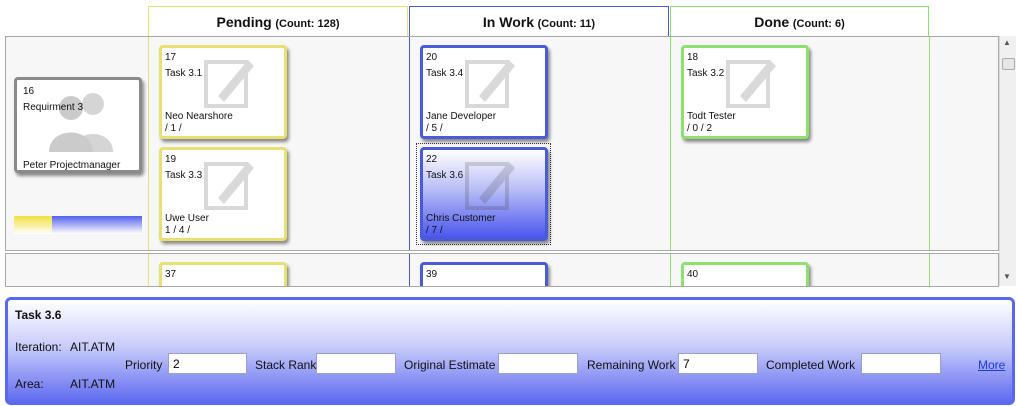 Image resolution: width=1018 pixels, height=406 pixels. What do you see at coordinates (811, 365) in the screenshot?
I see `completed-work-label: Completed Work` at bounding box center [811, 365].